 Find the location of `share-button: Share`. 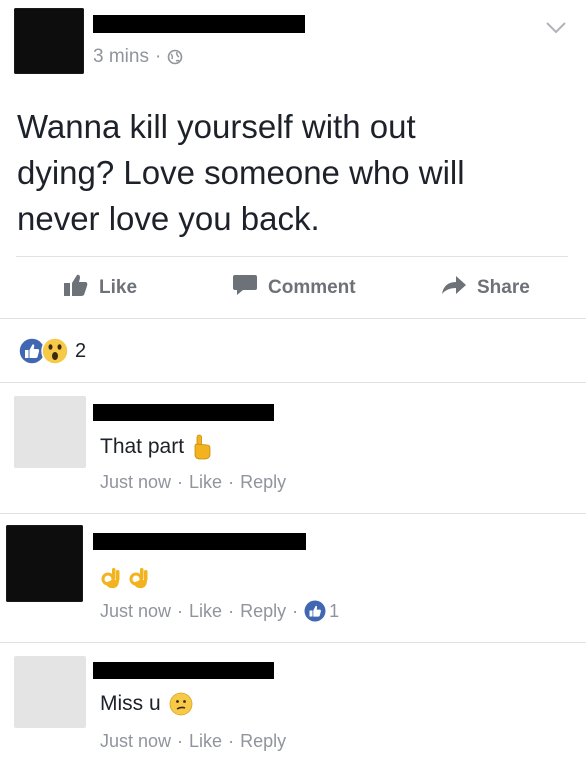

share-button: Share is located at coordinates (485, 288).